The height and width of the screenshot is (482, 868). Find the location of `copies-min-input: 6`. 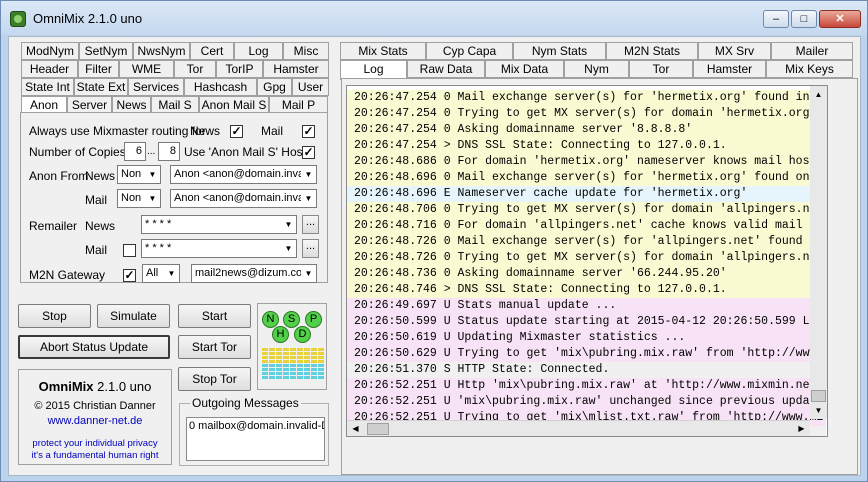

copies-min-input: 6 is located at coordinates (135, 151).